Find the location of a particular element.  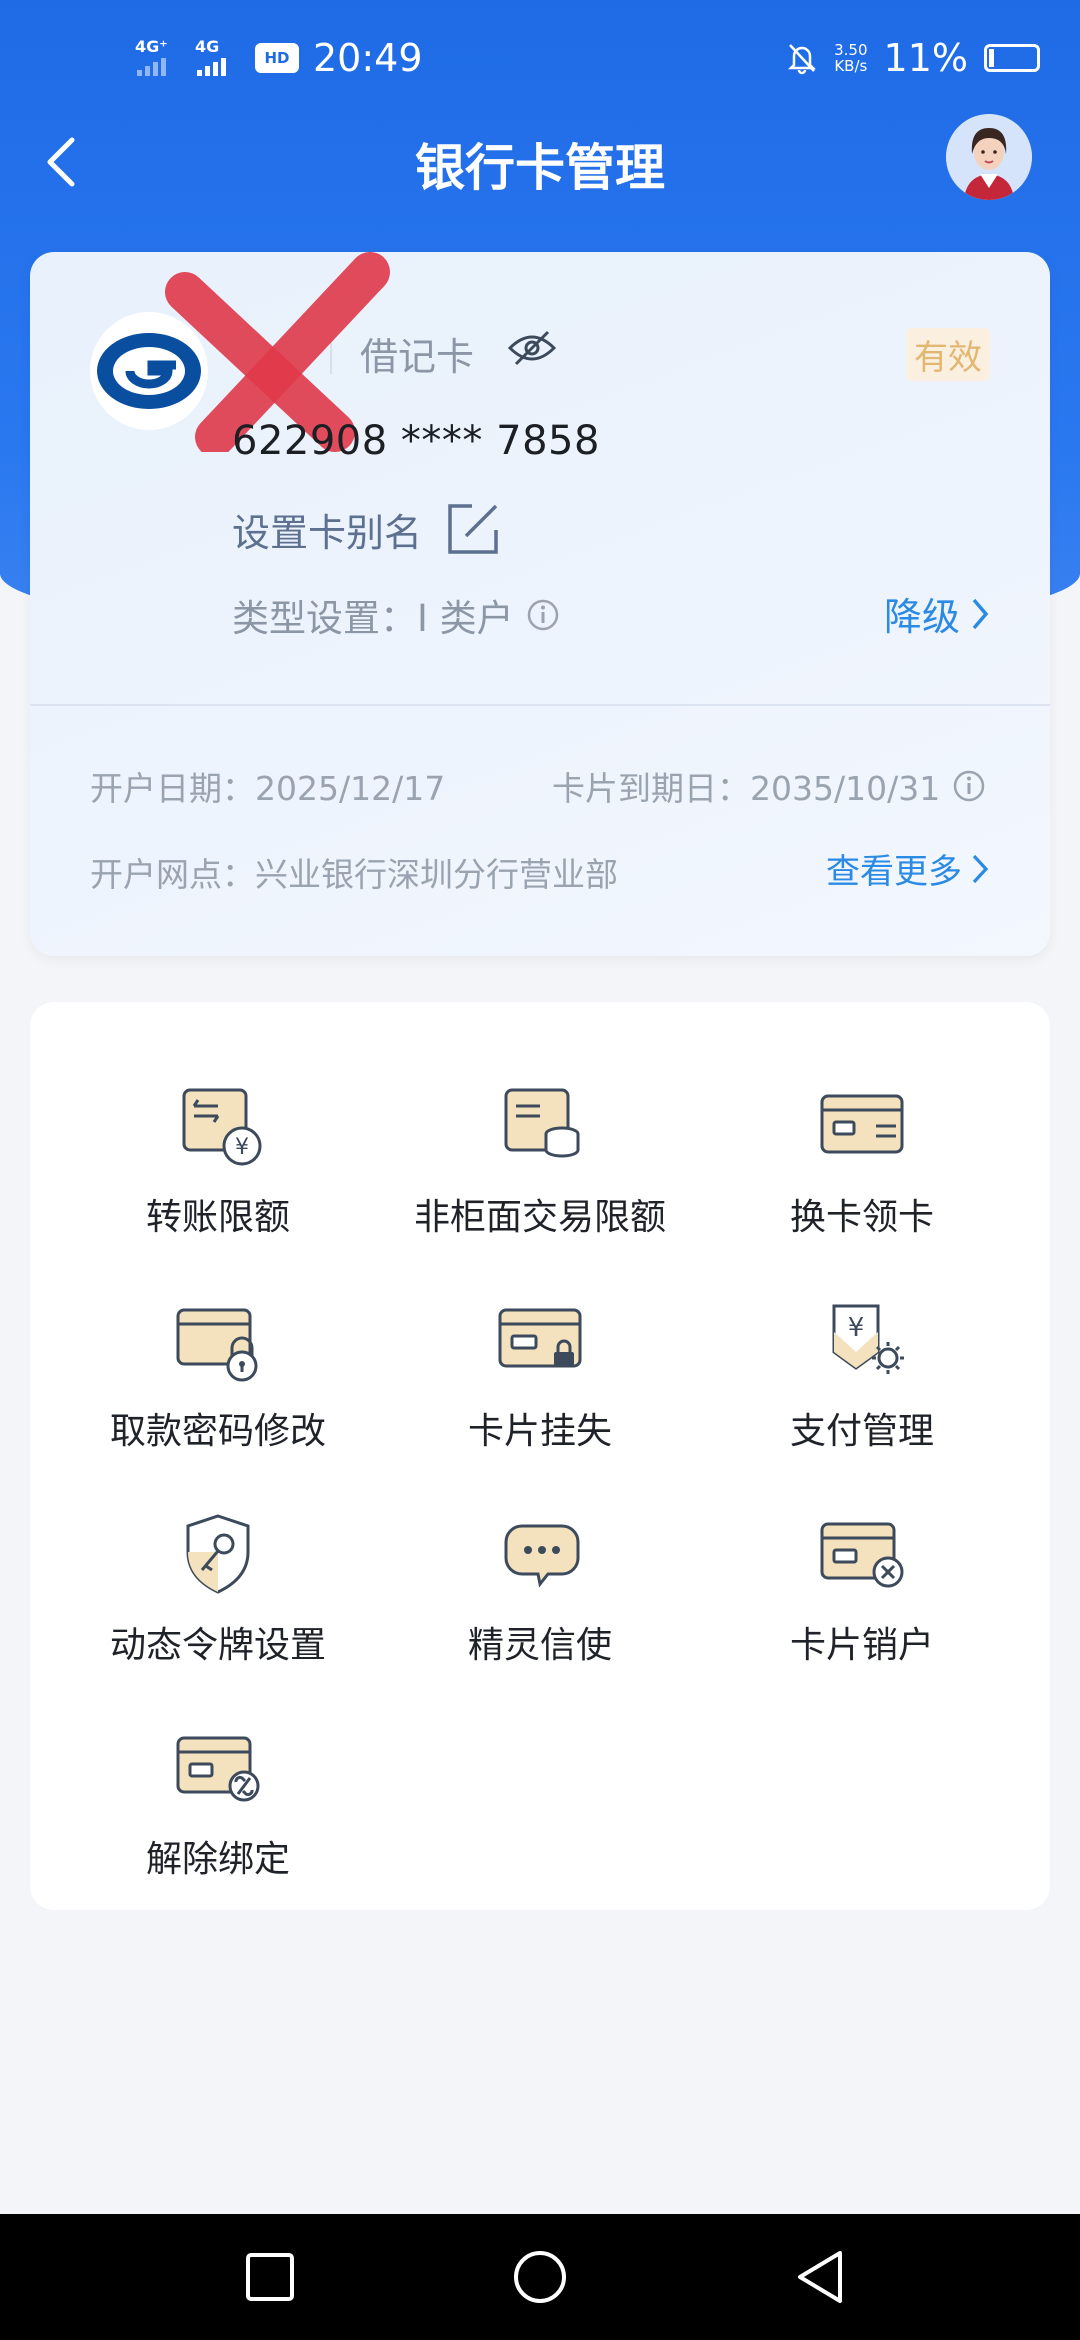

service-token-settings: 动态令牌设置 is located at coordinates (218, 1578).